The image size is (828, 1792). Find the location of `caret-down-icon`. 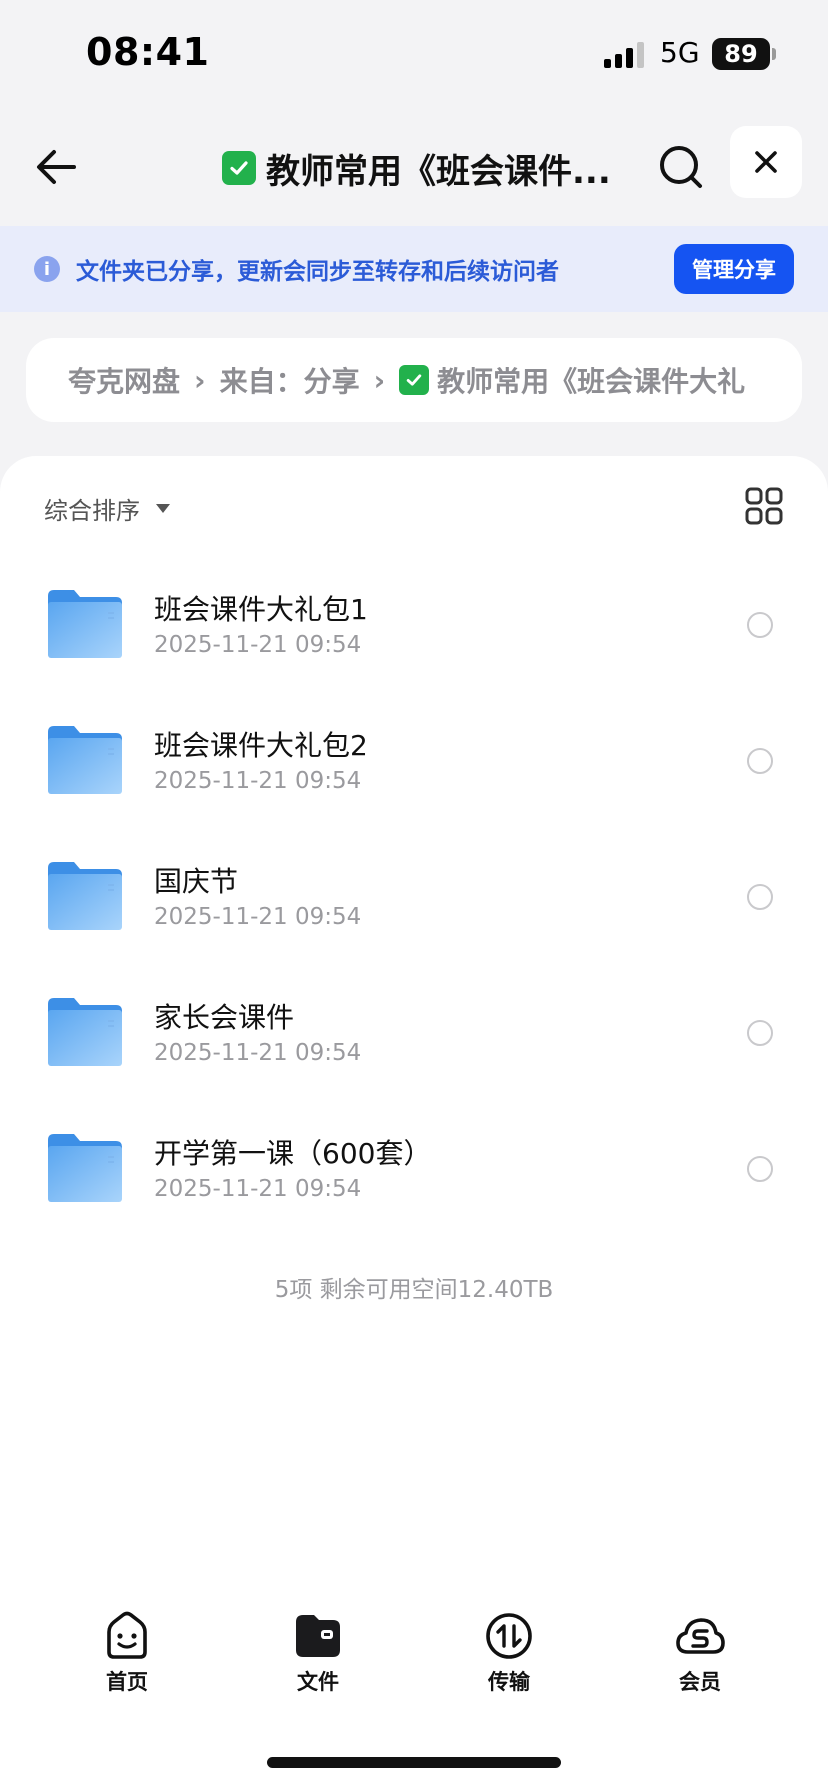

caret-down-icon is located at coordinates (163, 508).